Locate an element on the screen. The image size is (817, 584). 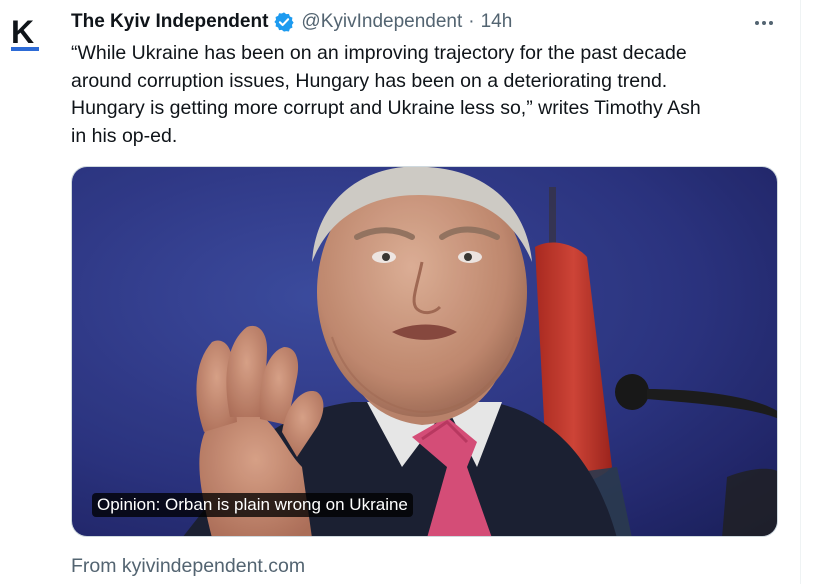
card-caption: Opinion: Orban is plain wrong on Ukraine is located at coordinates (252, 505).